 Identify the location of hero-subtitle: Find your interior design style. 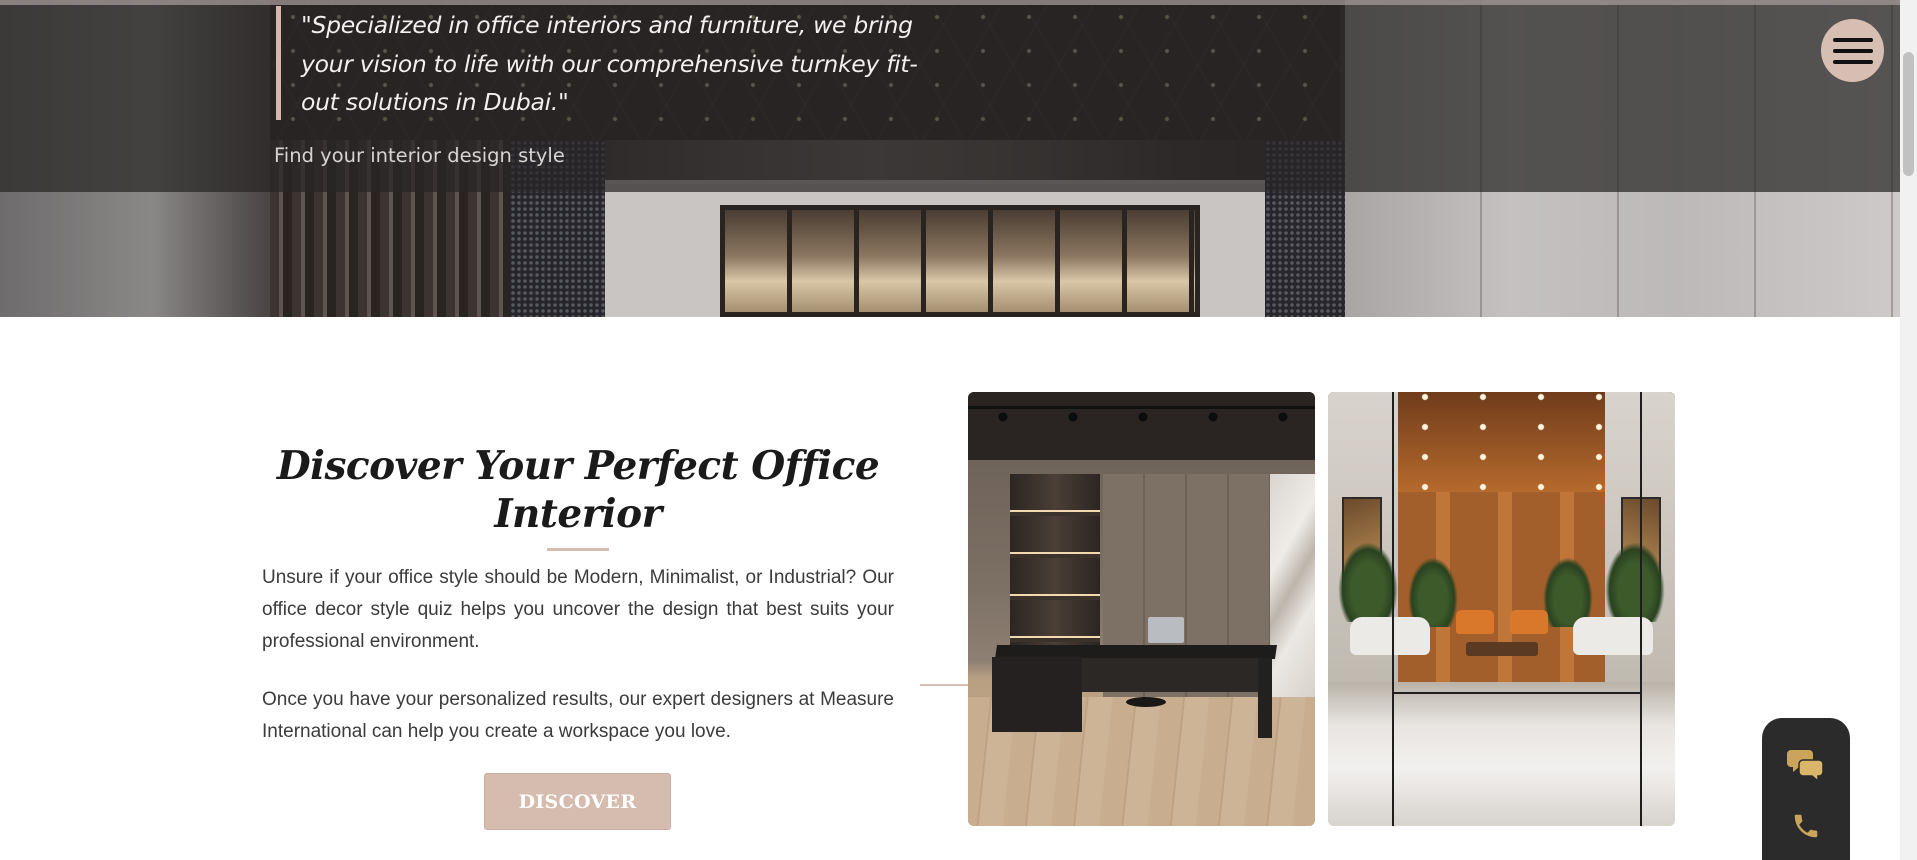
(419, 155).